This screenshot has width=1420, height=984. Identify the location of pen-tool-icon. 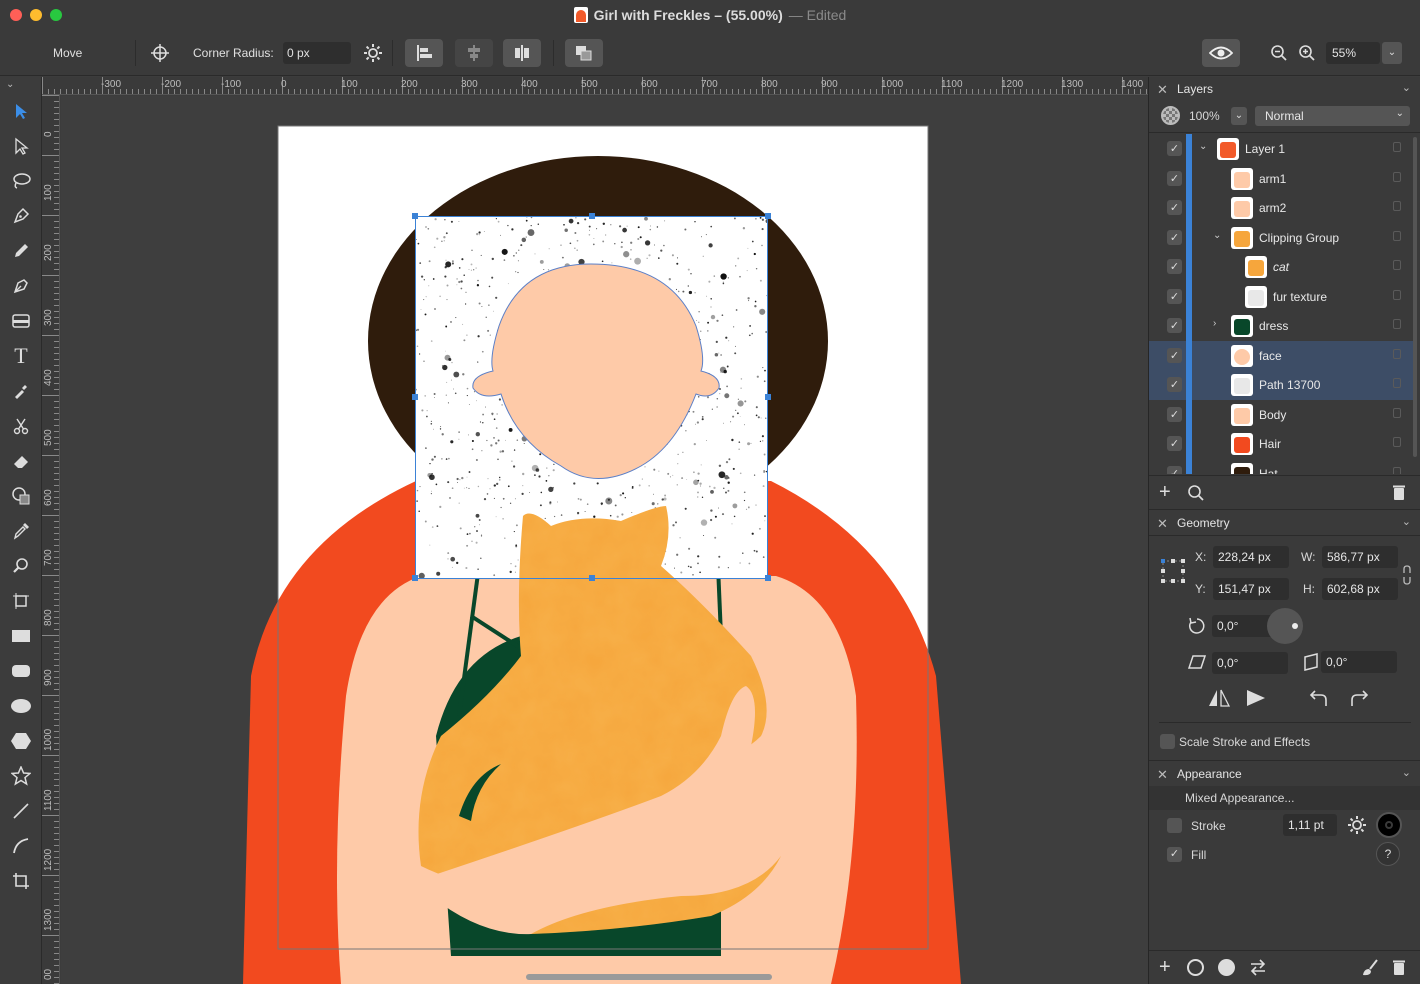
(21, 216).